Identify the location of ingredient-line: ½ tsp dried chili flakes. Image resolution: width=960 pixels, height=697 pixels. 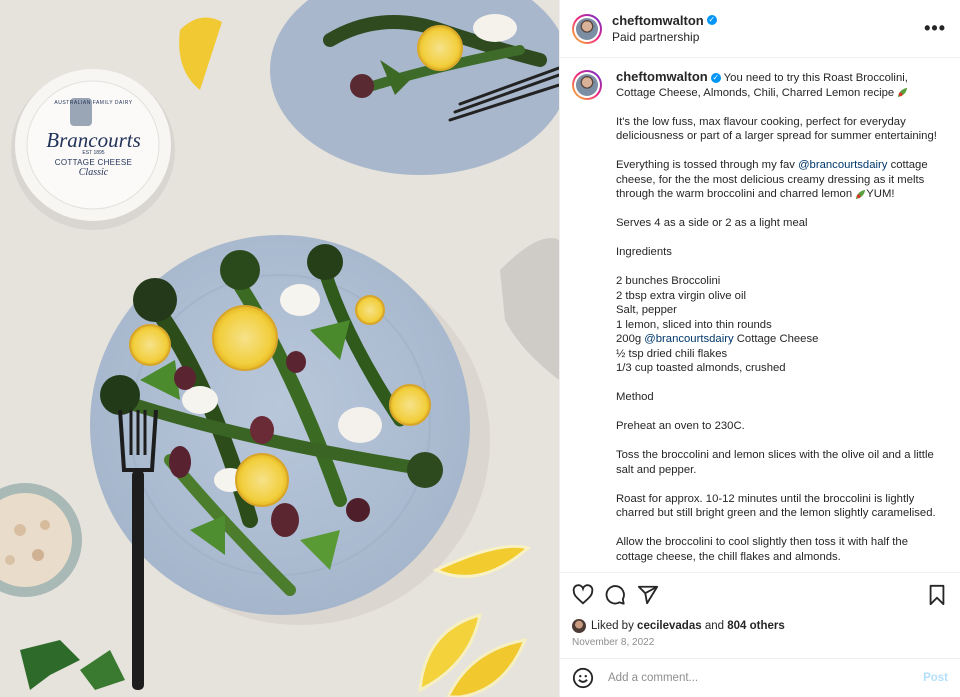
(672, 353).